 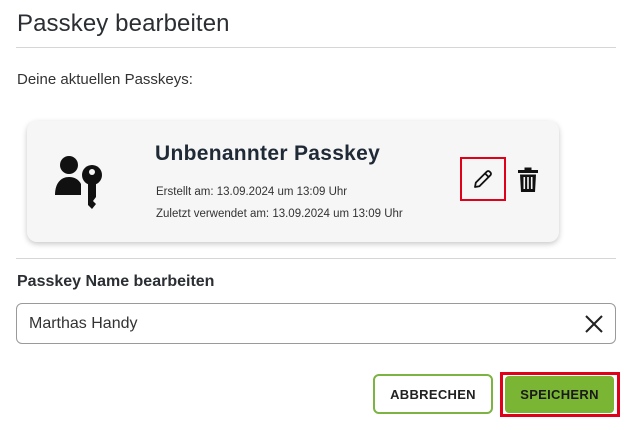 I want to click on close-icon, so click(x=594, y=324).